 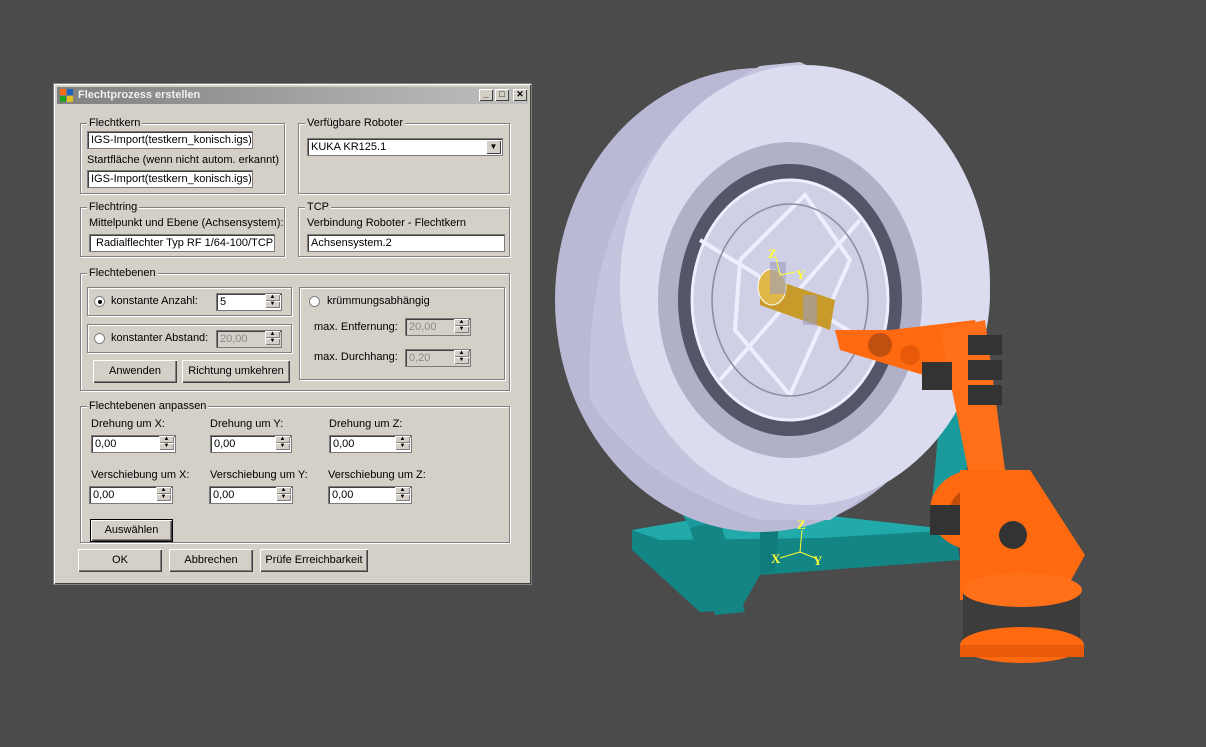 I want to click on konstanter-abstand-radio, so click(x=99, y=338).